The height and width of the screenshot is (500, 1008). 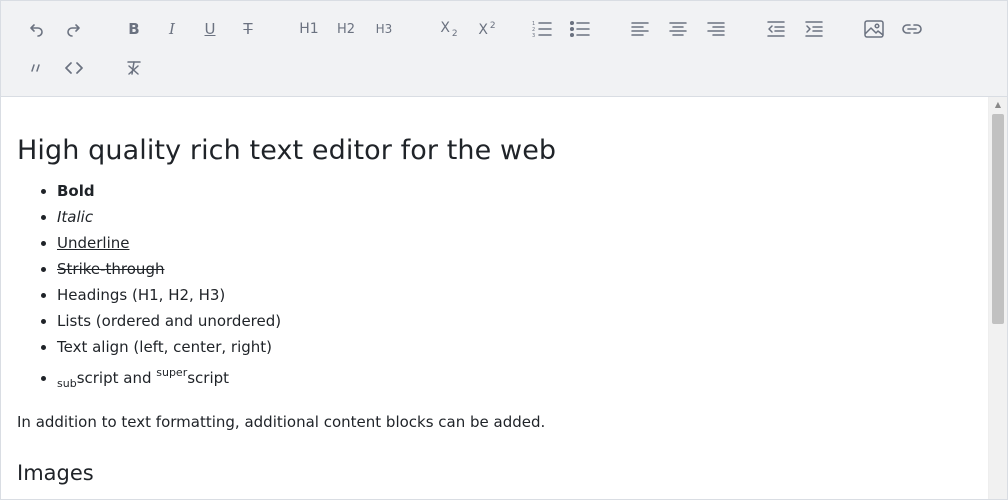 I want to click on ordered-list-button: 1 2 3, so click(x=542, y=29).